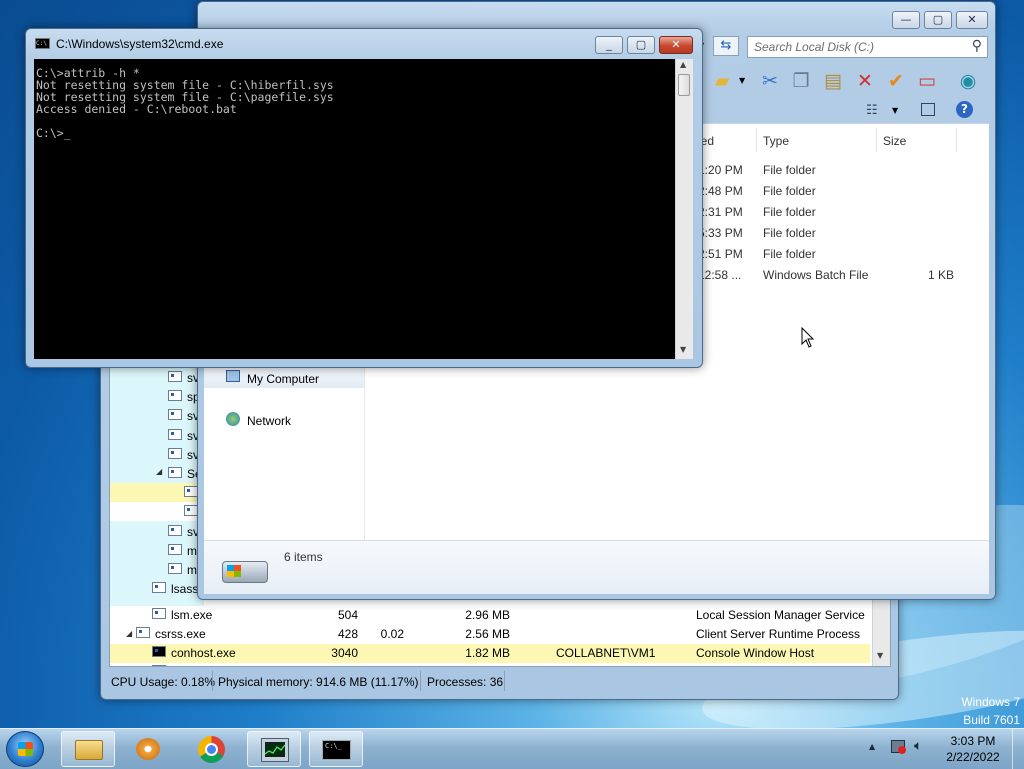 The width and height of the screenshot is (1024, 769). I want to click on file-modified: 2:48 PM, so click(720, 191).